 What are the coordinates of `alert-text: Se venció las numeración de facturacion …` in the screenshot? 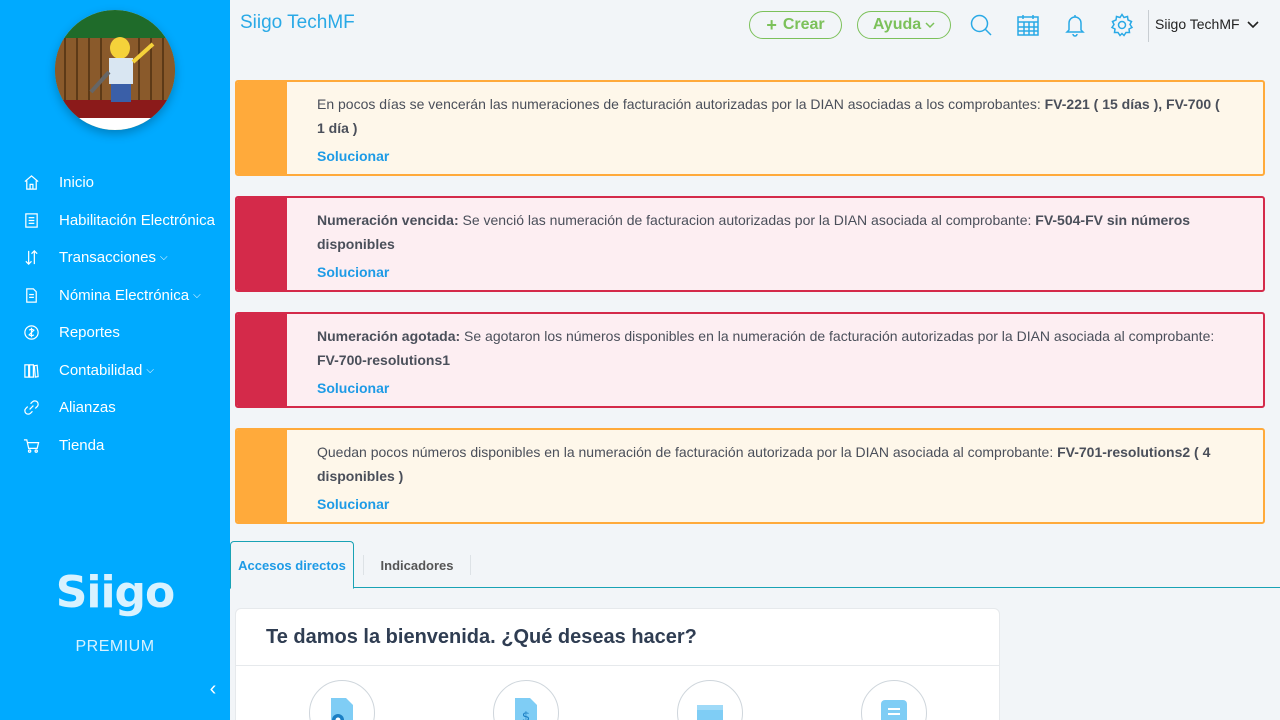 It's located at (747, 220).